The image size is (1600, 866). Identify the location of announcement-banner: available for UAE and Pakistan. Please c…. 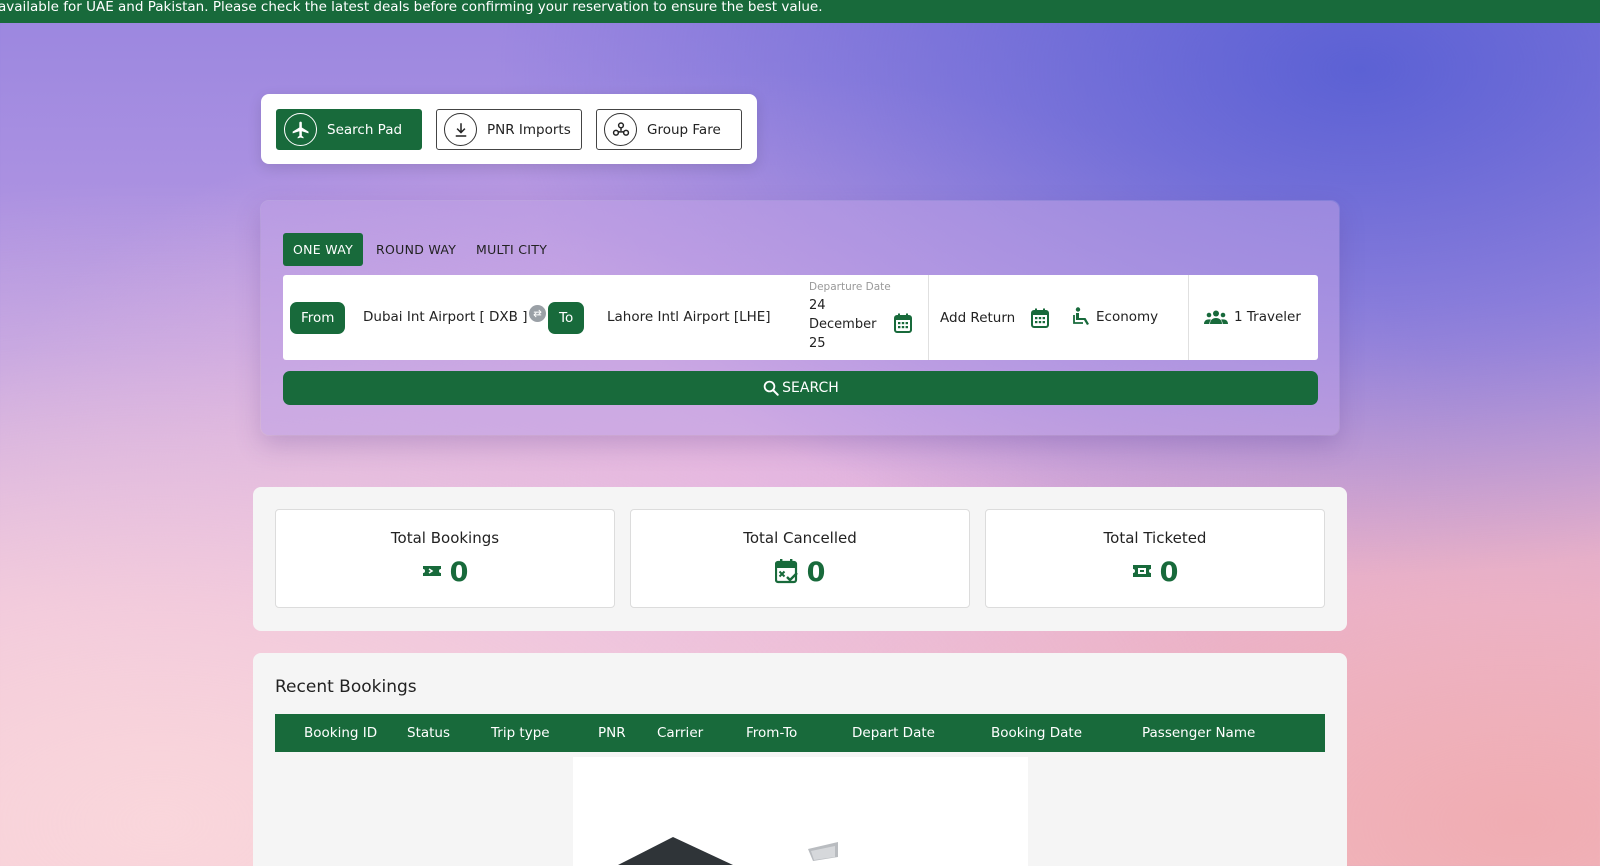
(800, 11).